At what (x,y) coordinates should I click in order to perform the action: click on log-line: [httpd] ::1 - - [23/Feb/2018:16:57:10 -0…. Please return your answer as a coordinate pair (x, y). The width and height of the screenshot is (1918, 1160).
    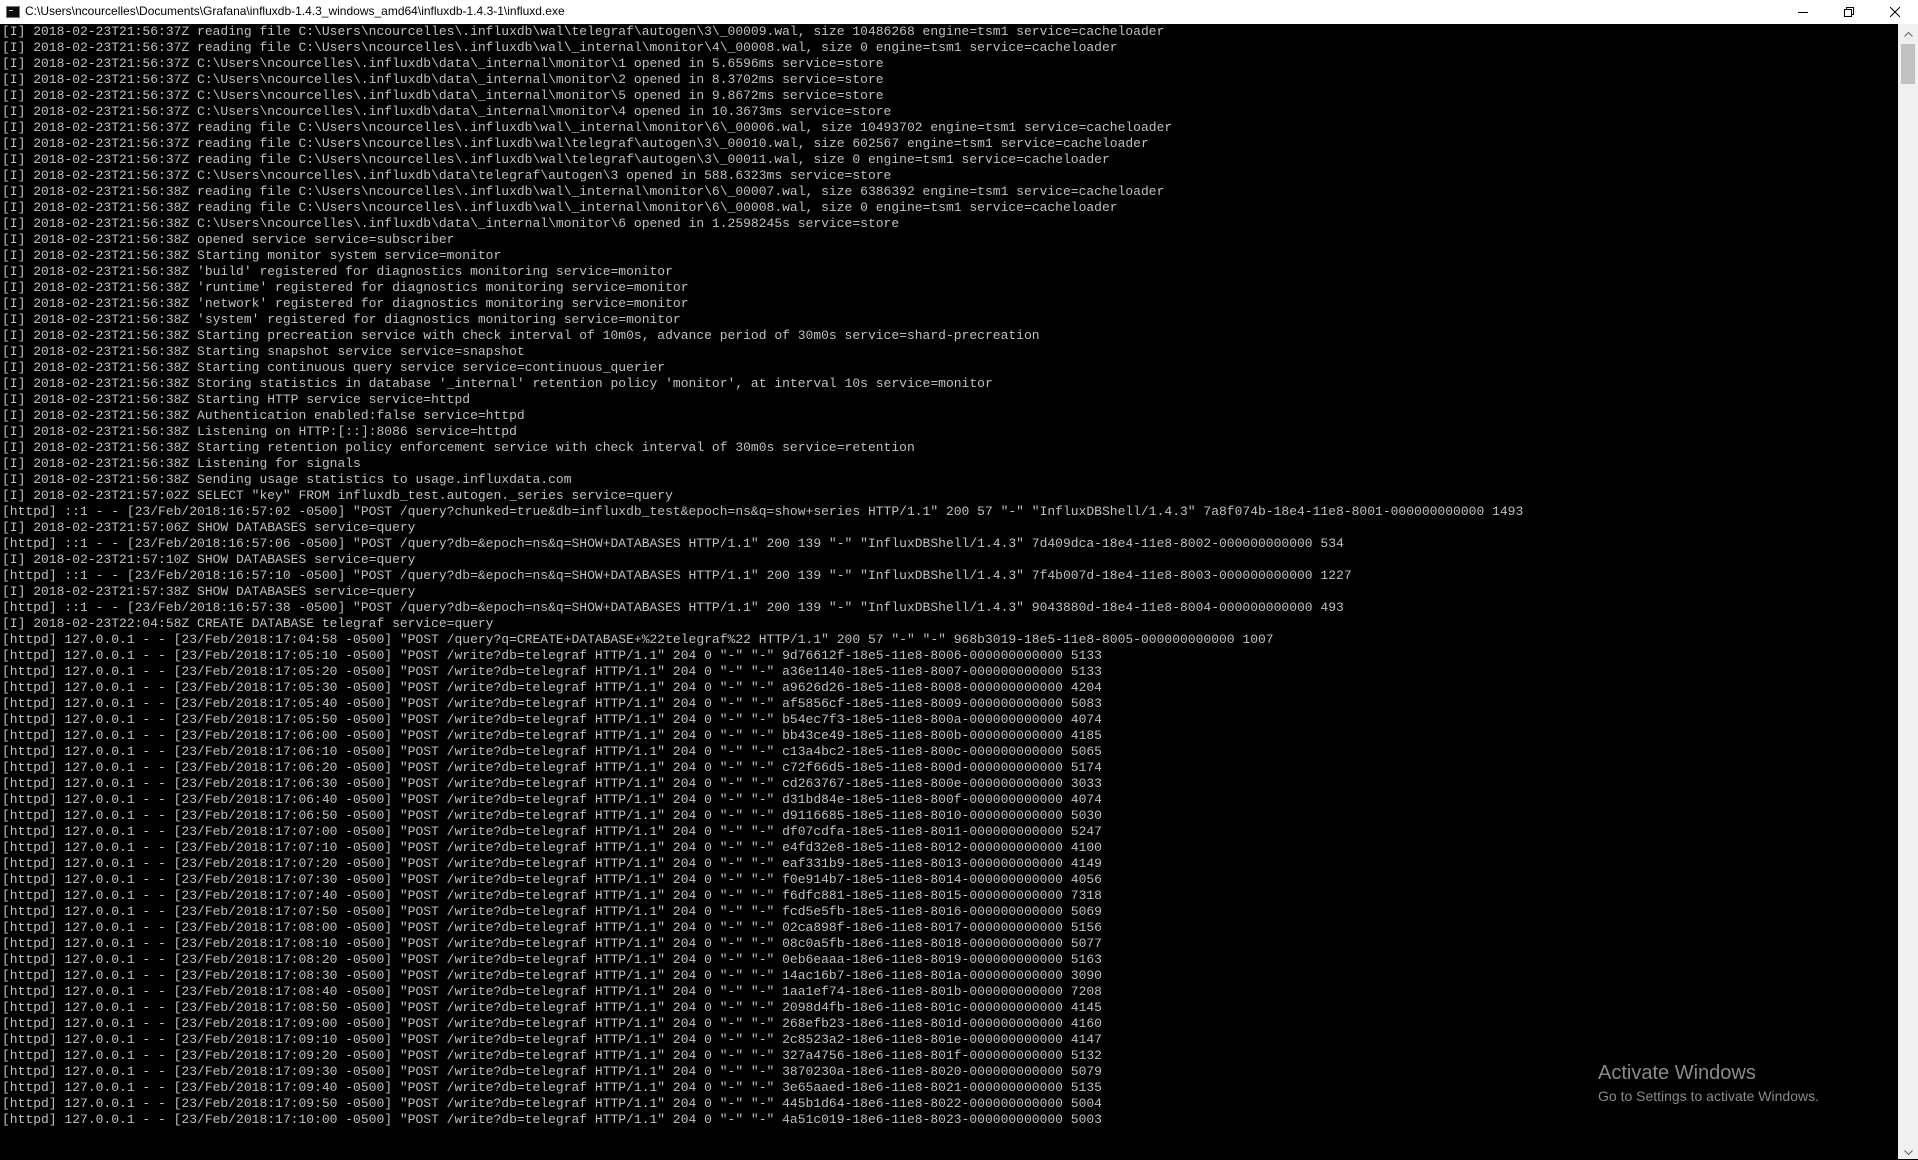
    Looking at the image, I should click on (677, 575).